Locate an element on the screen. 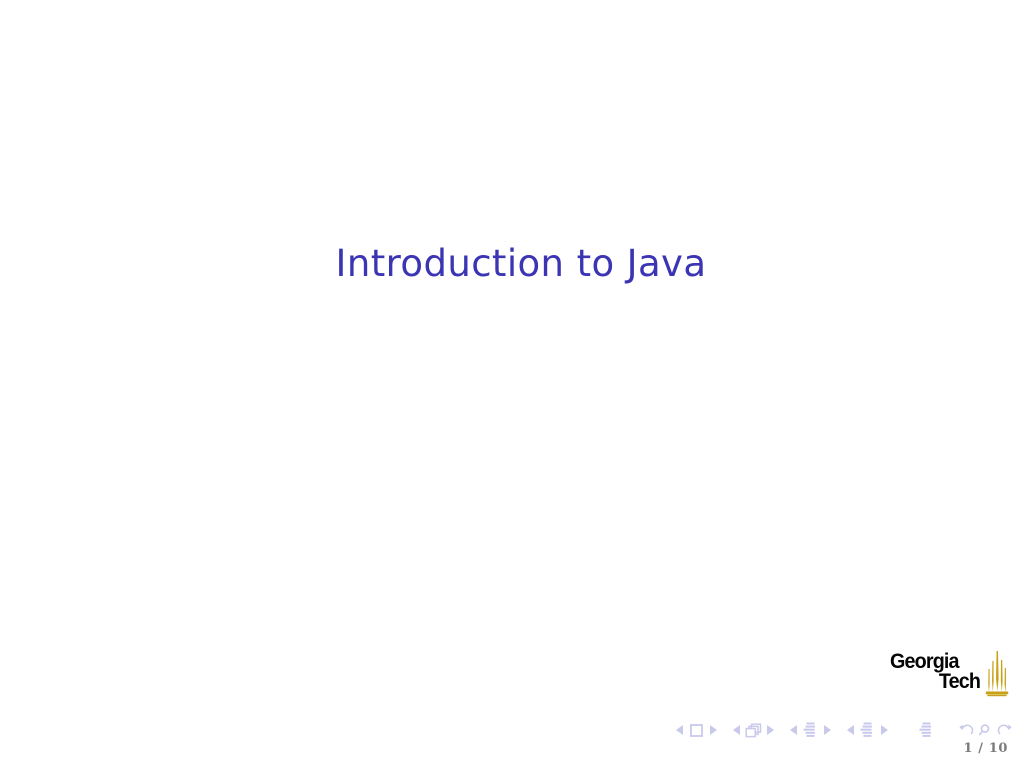  frame-navigation-group is located at coordinates (753, 730).